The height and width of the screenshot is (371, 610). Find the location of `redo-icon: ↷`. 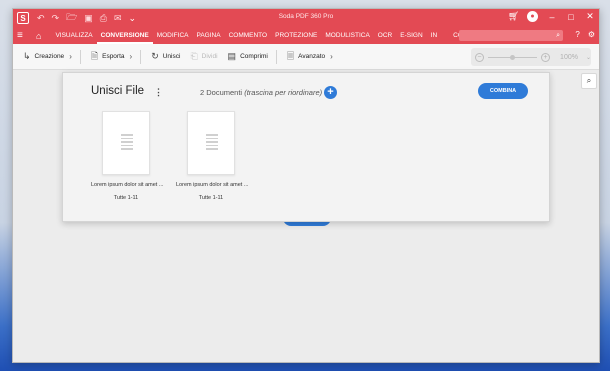

redo-icon: ↷ is located at coordinates (56, 18).